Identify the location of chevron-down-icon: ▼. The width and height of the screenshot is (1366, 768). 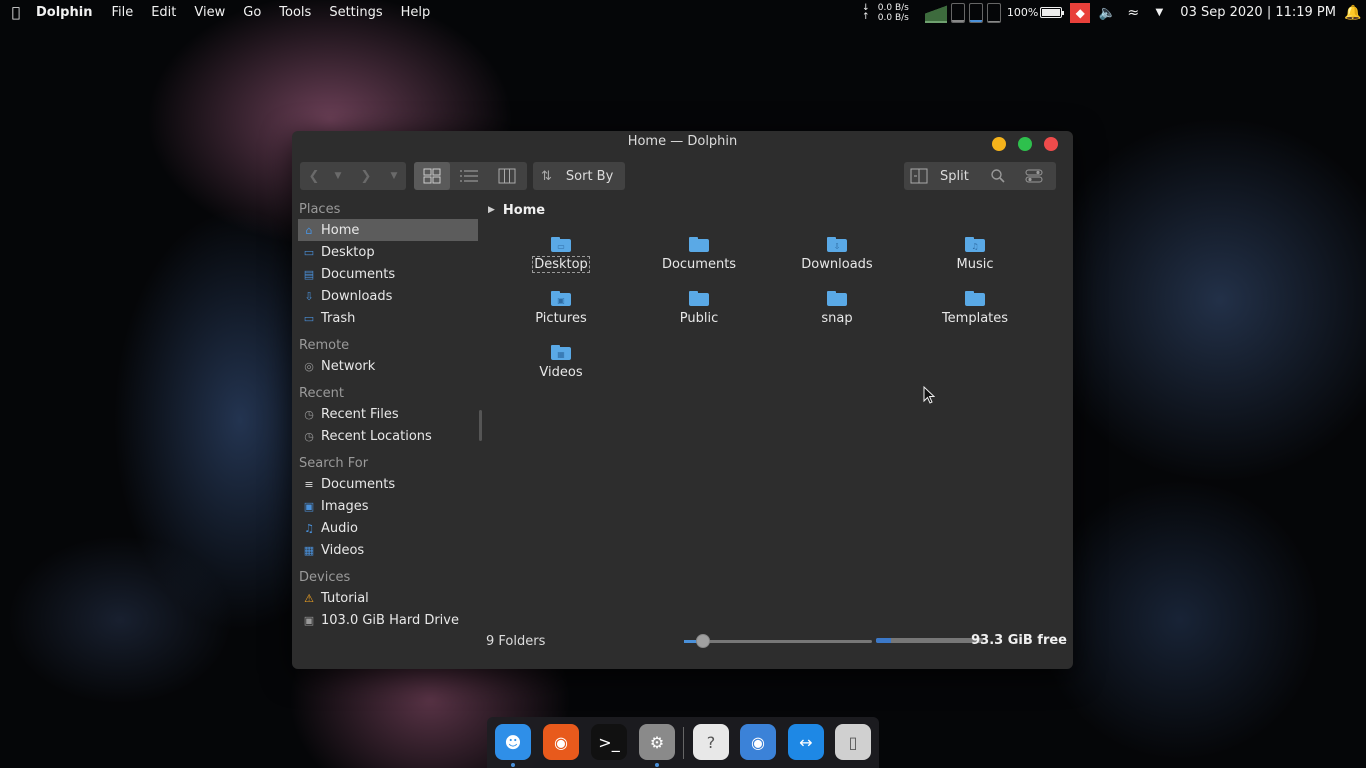
(338, 176).